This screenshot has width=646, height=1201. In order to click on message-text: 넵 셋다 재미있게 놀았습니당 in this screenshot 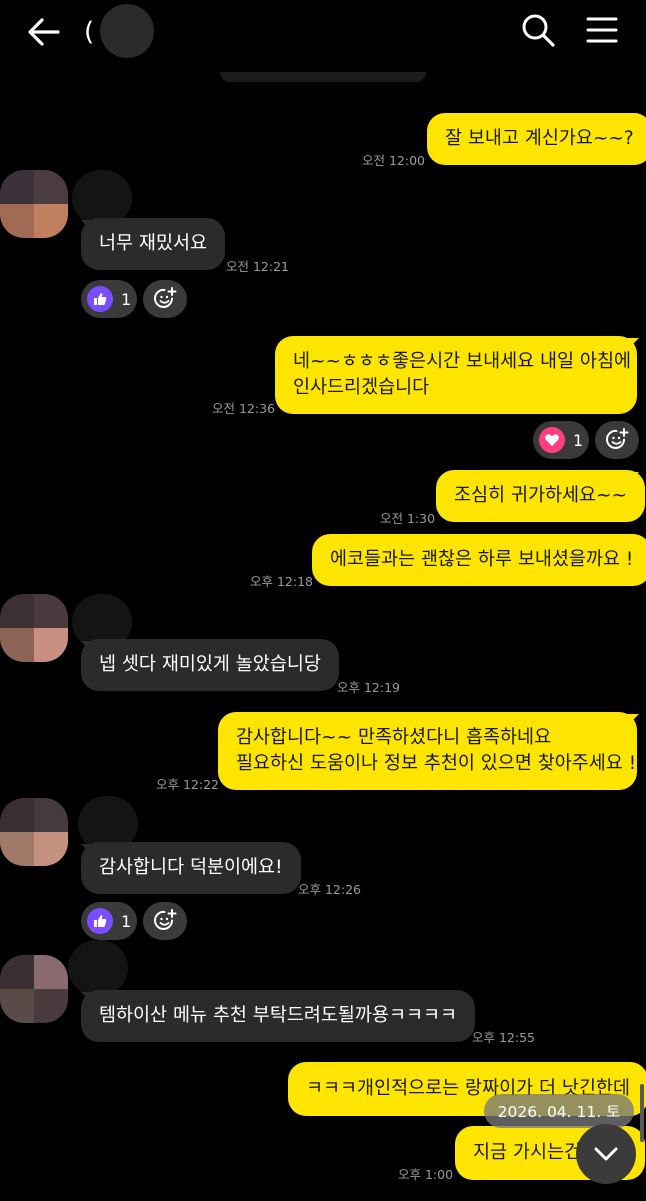, I will do `click(210, 664)`.